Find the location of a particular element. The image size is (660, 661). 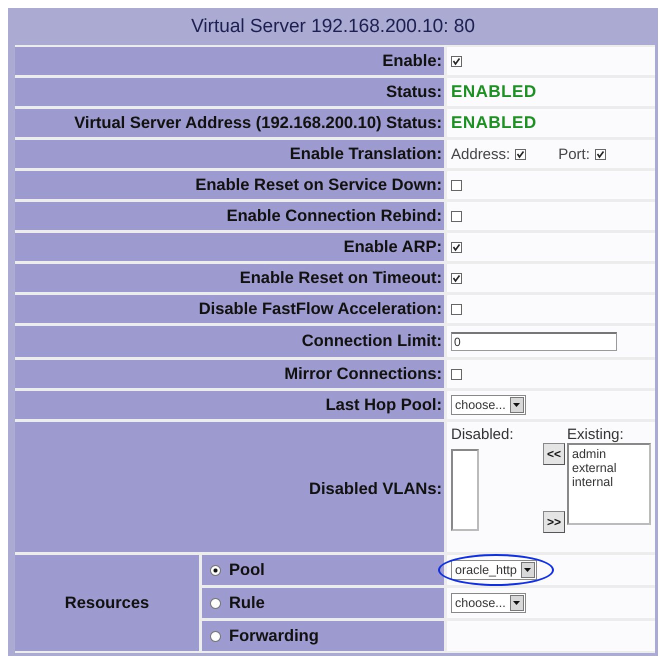

panel-title: Virtual Server 192.168.200.10: 80 is located at coordinates (333, 26).